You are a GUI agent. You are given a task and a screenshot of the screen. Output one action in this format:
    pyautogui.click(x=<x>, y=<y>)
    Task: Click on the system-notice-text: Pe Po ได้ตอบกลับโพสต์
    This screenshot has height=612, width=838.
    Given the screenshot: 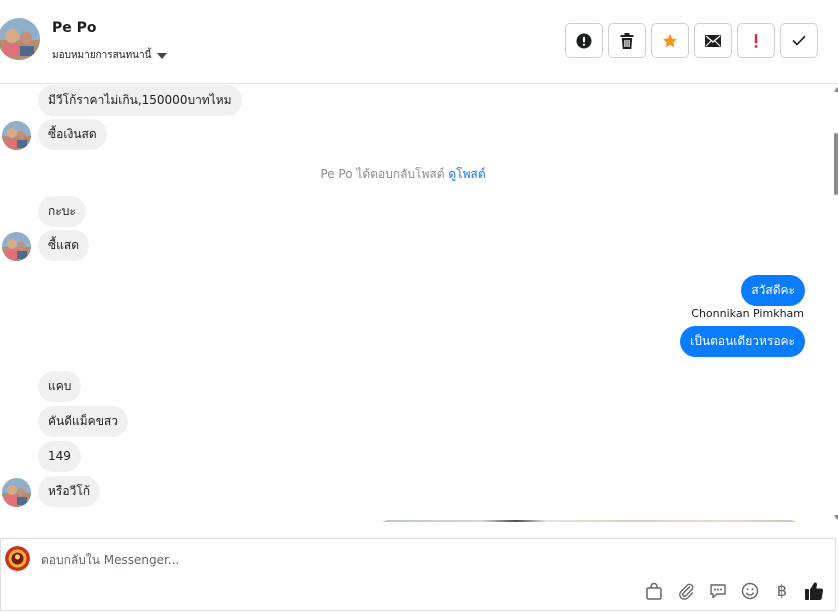 What is the action you would take?
    pyautogui.click(x=382, y=174)
    